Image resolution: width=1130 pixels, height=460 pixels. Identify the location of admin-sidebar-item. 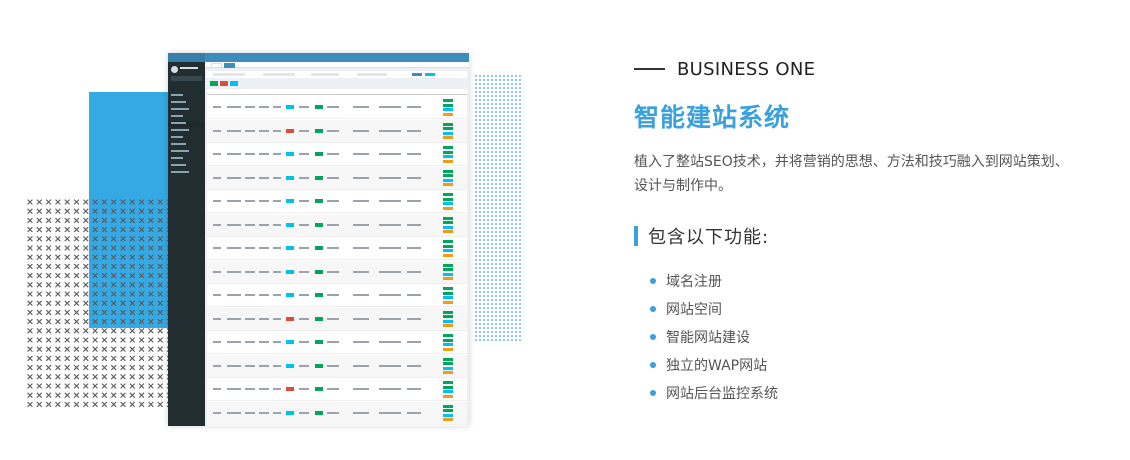
(178, 165).